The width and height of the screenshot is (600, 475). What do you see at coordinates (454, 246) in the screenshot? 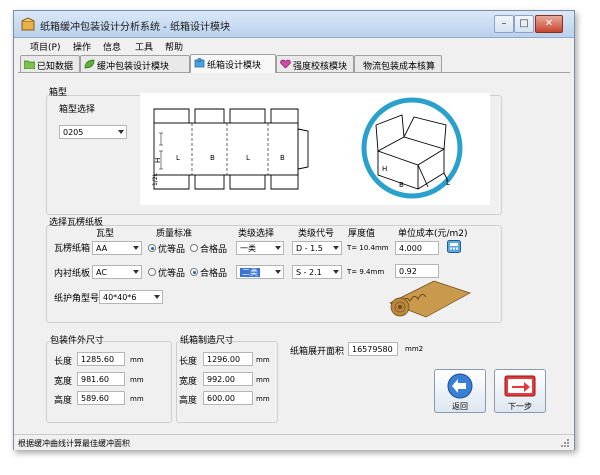
I see `calculator-icon` at bounding box center [454, 246].